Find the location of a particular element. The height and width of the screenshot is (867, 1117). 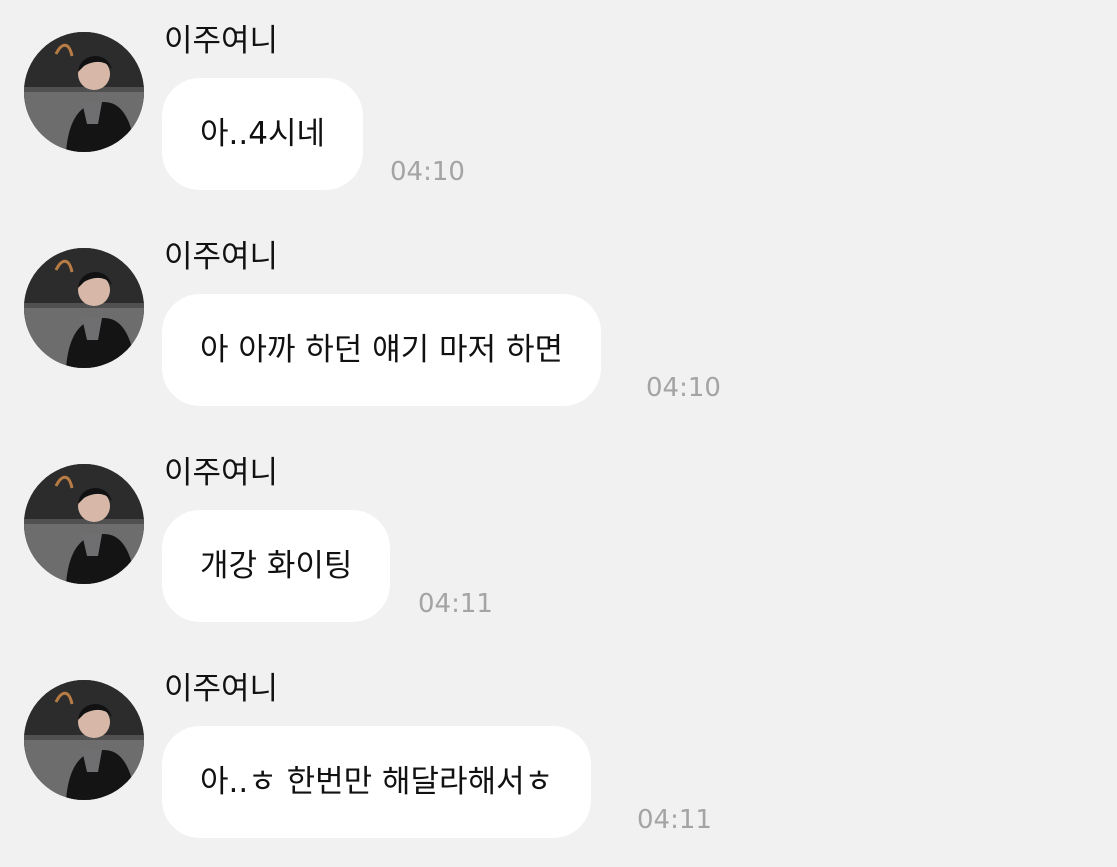

message-bubble: 아..4시네 is located at coordinates (262, 134).